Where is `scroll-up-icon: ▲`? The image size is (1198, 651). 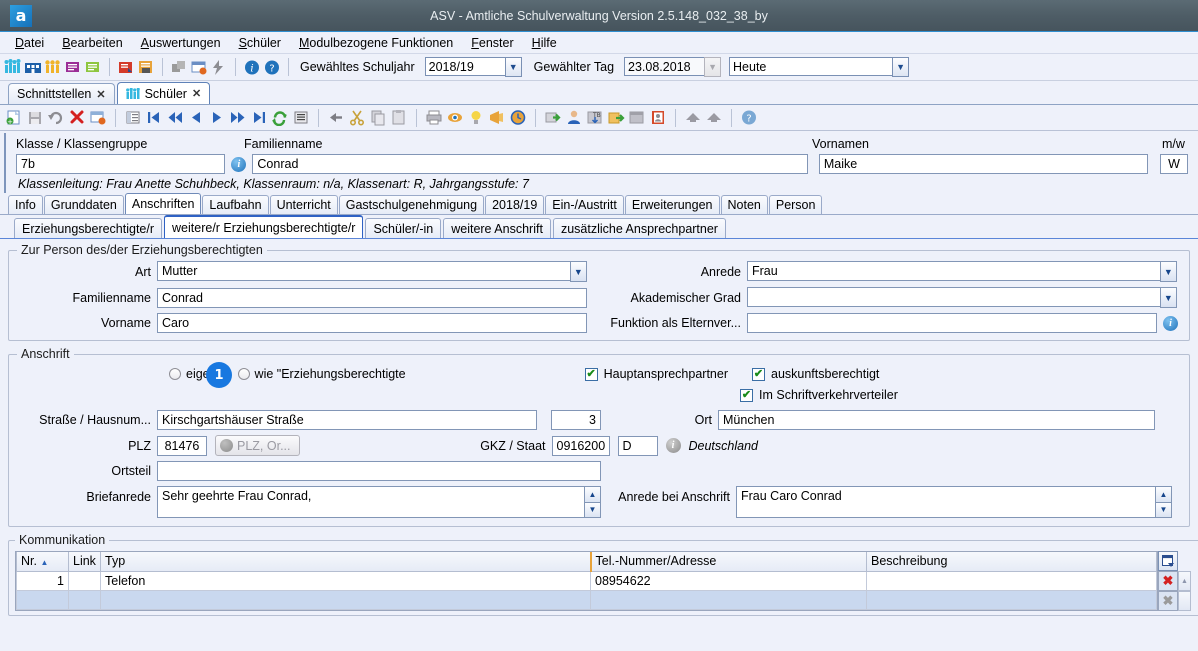
scroll-up-icon: ▲ is located at coordinates (1184, 581).